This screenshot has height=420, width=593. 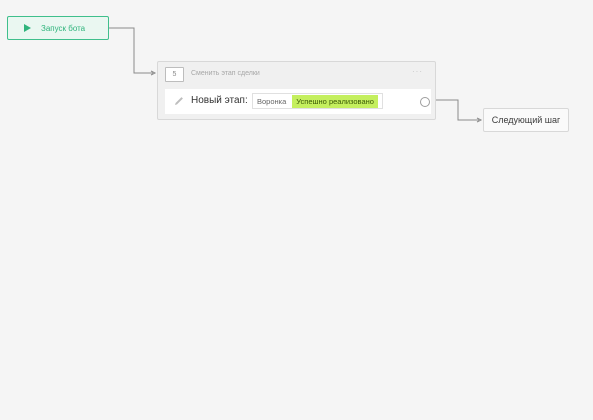 What do you see at coordinates (219, 100) in the screenshot?
I see `new-stage-label: Новый этап:` at bounding box center [219, 100].